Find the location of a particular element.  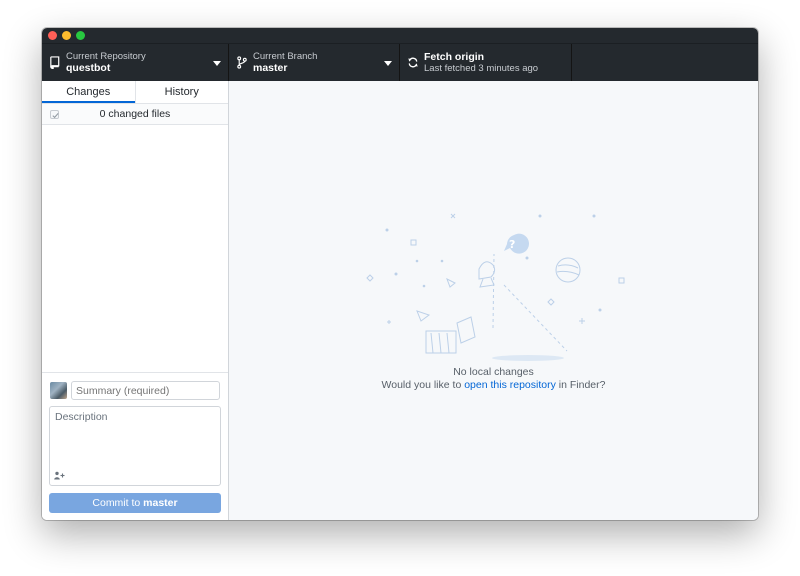

avatar is located at coordinates (58, 390).